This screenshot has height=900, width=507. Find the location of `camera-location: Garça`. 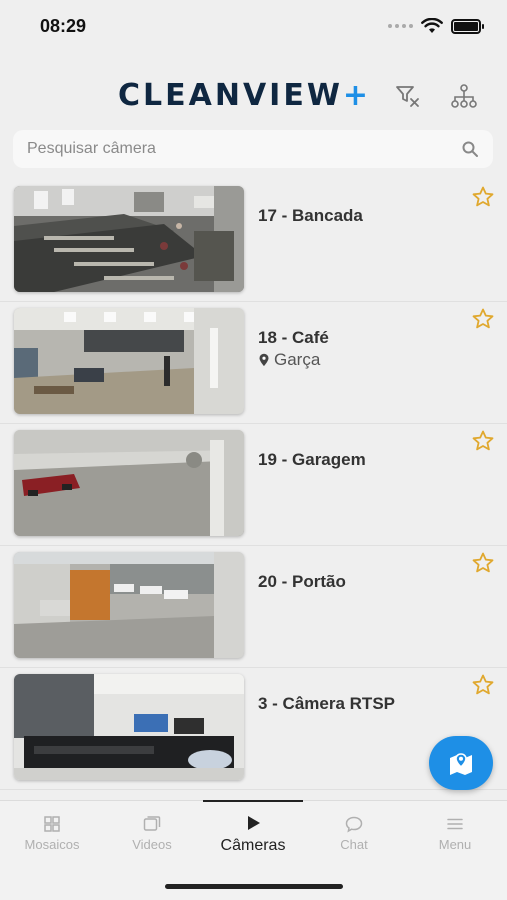

camera-location: Garça is located at coordinates (289, 360).